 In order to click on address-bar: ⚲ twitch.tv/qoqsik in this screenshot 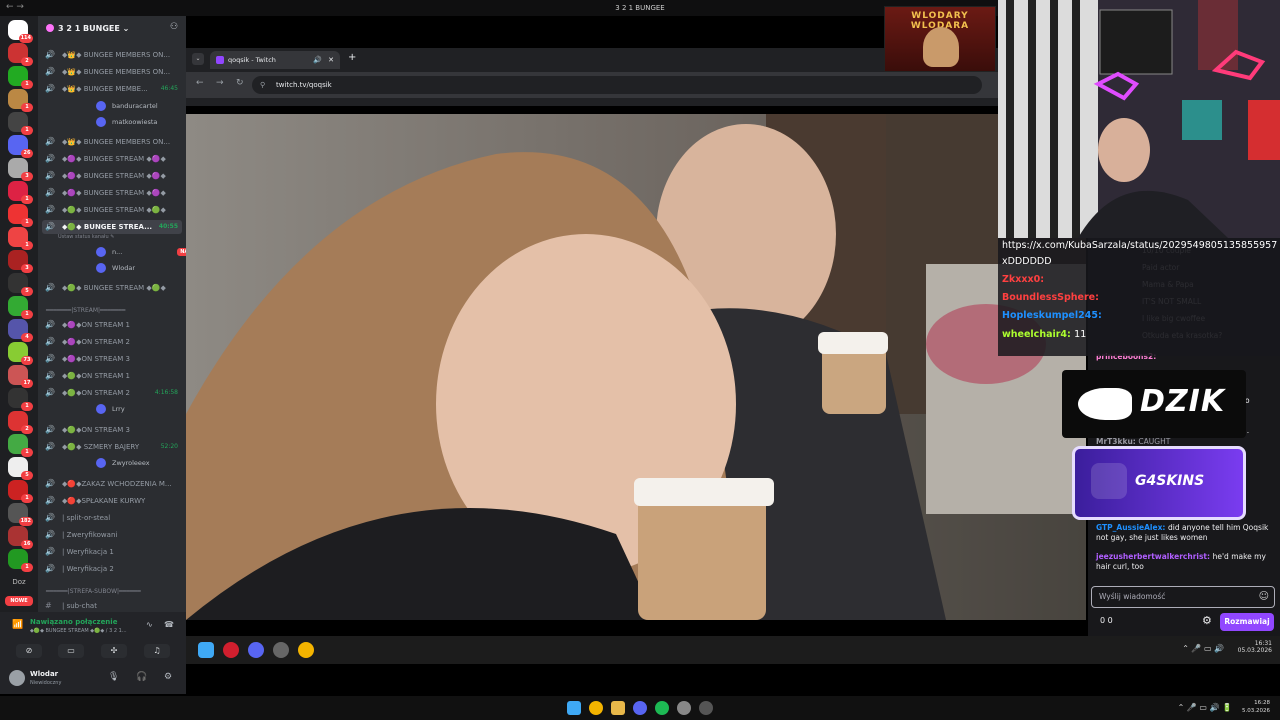, I will do `click(617, 85)`.